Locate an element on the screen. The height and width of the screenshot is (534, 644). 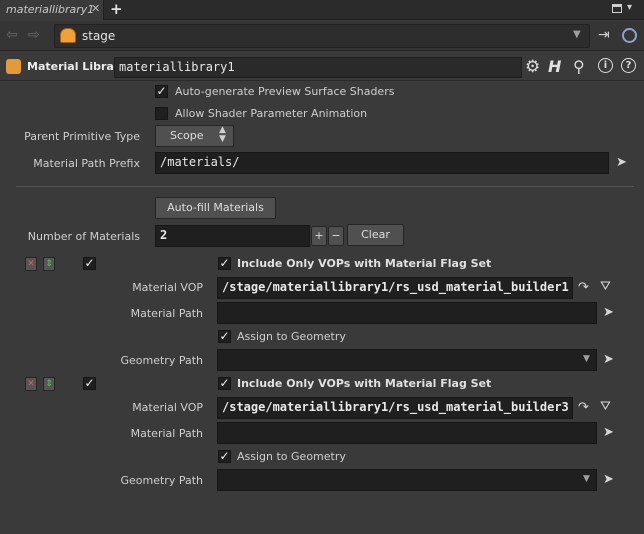
houdini-help-icon: H is located at coordinates (554, 66).